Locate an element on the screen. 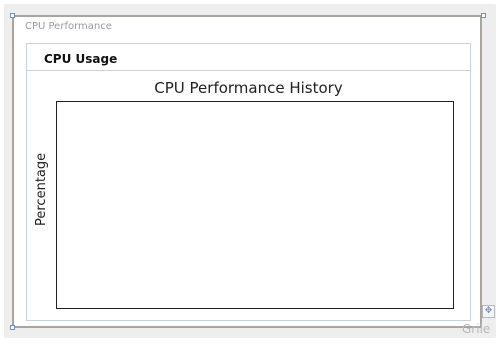 This screenshot has height=346, width=504. selection-handle-bottom-left is located at coordinates (12, 327).